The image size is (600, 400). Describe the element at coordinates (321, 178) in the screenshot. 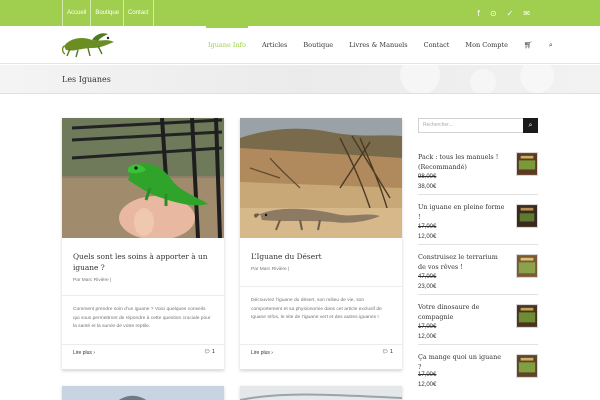

I see `post-image-desert-iguana` at that location.